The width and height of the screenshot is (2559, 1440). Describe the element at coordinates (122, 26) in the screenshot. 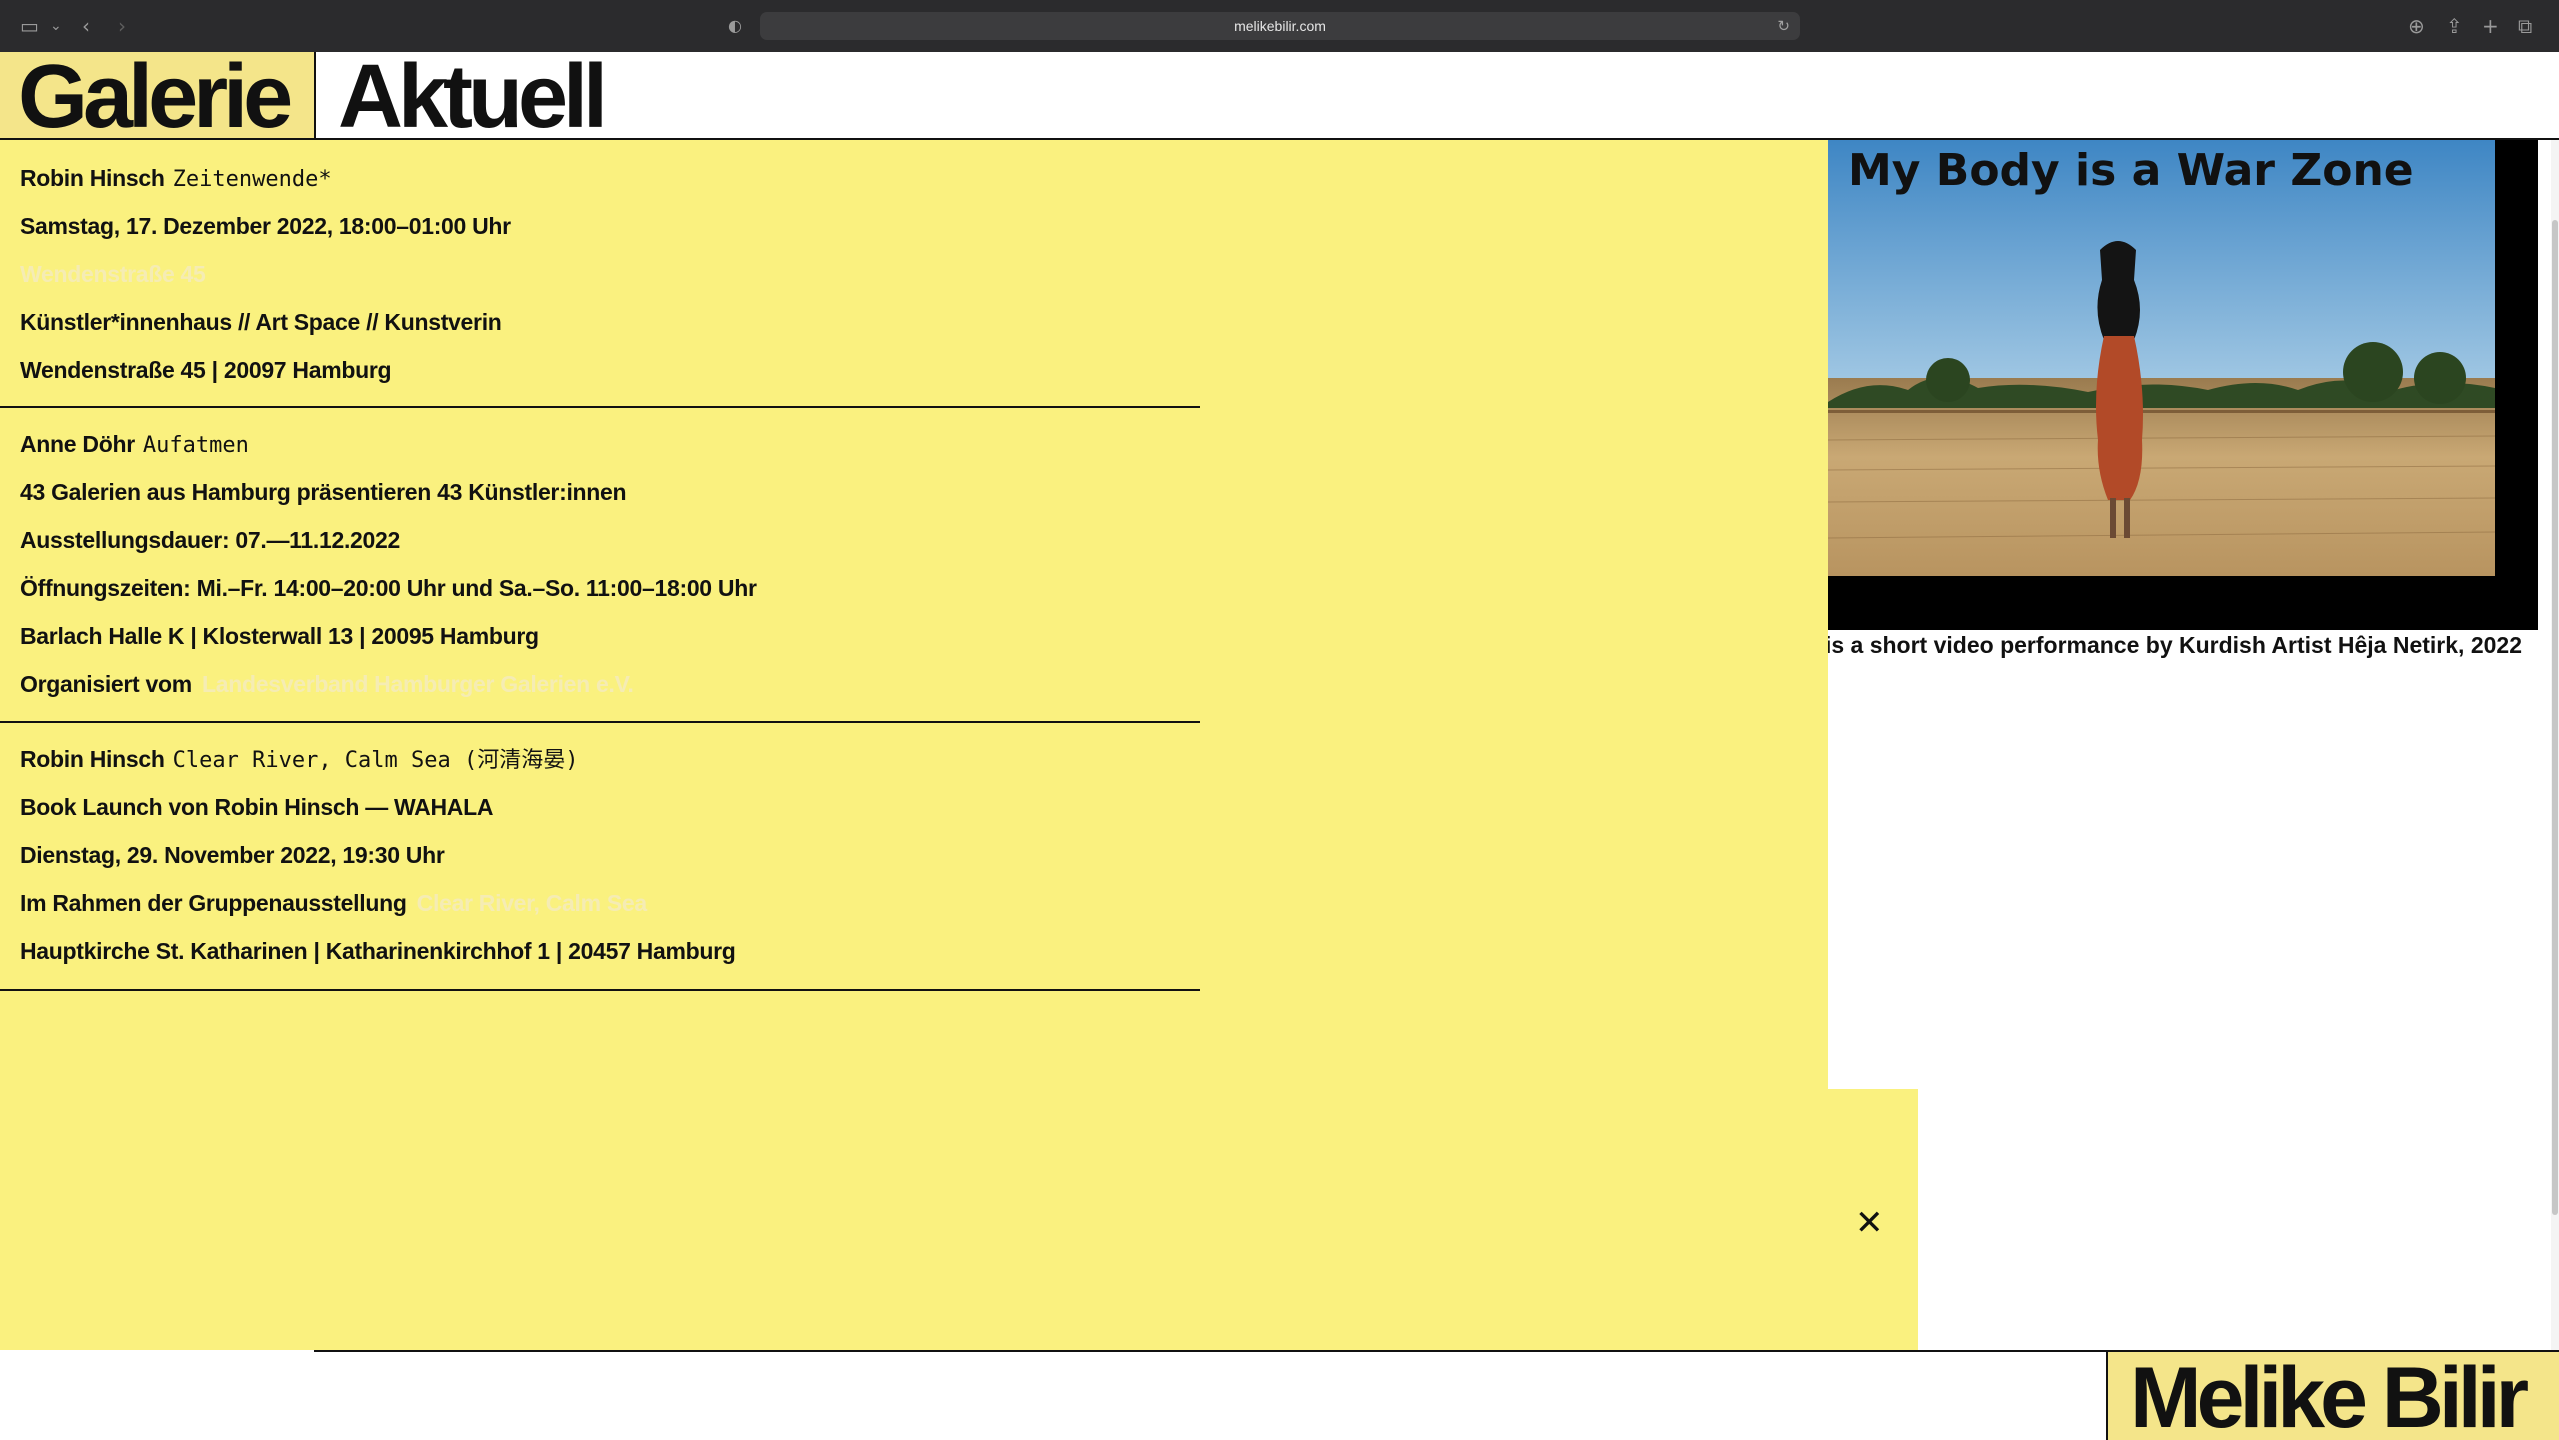

I see `forward-arrow-icon: ›` at that location.